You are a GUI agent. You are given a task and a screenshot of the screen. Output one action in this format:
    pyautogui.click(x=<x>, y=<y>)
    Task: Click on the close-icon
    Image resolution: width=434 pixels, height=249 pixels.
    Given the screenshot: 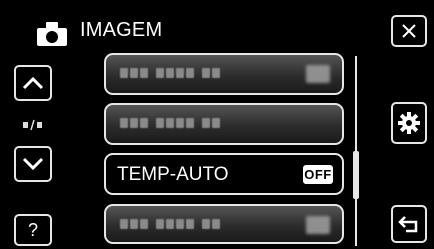 What is the action you would take?
    pyautogui.click(x=409, y=31)
    